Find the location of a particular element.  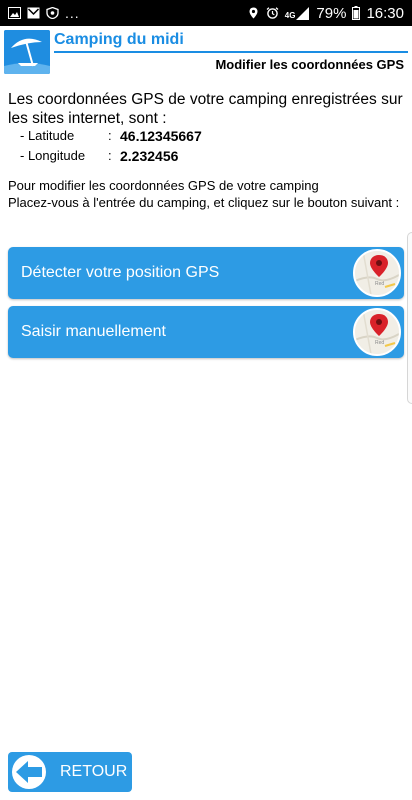

longitude-row: - Longitude : 2.232456 is located at coordinates (99, 156).